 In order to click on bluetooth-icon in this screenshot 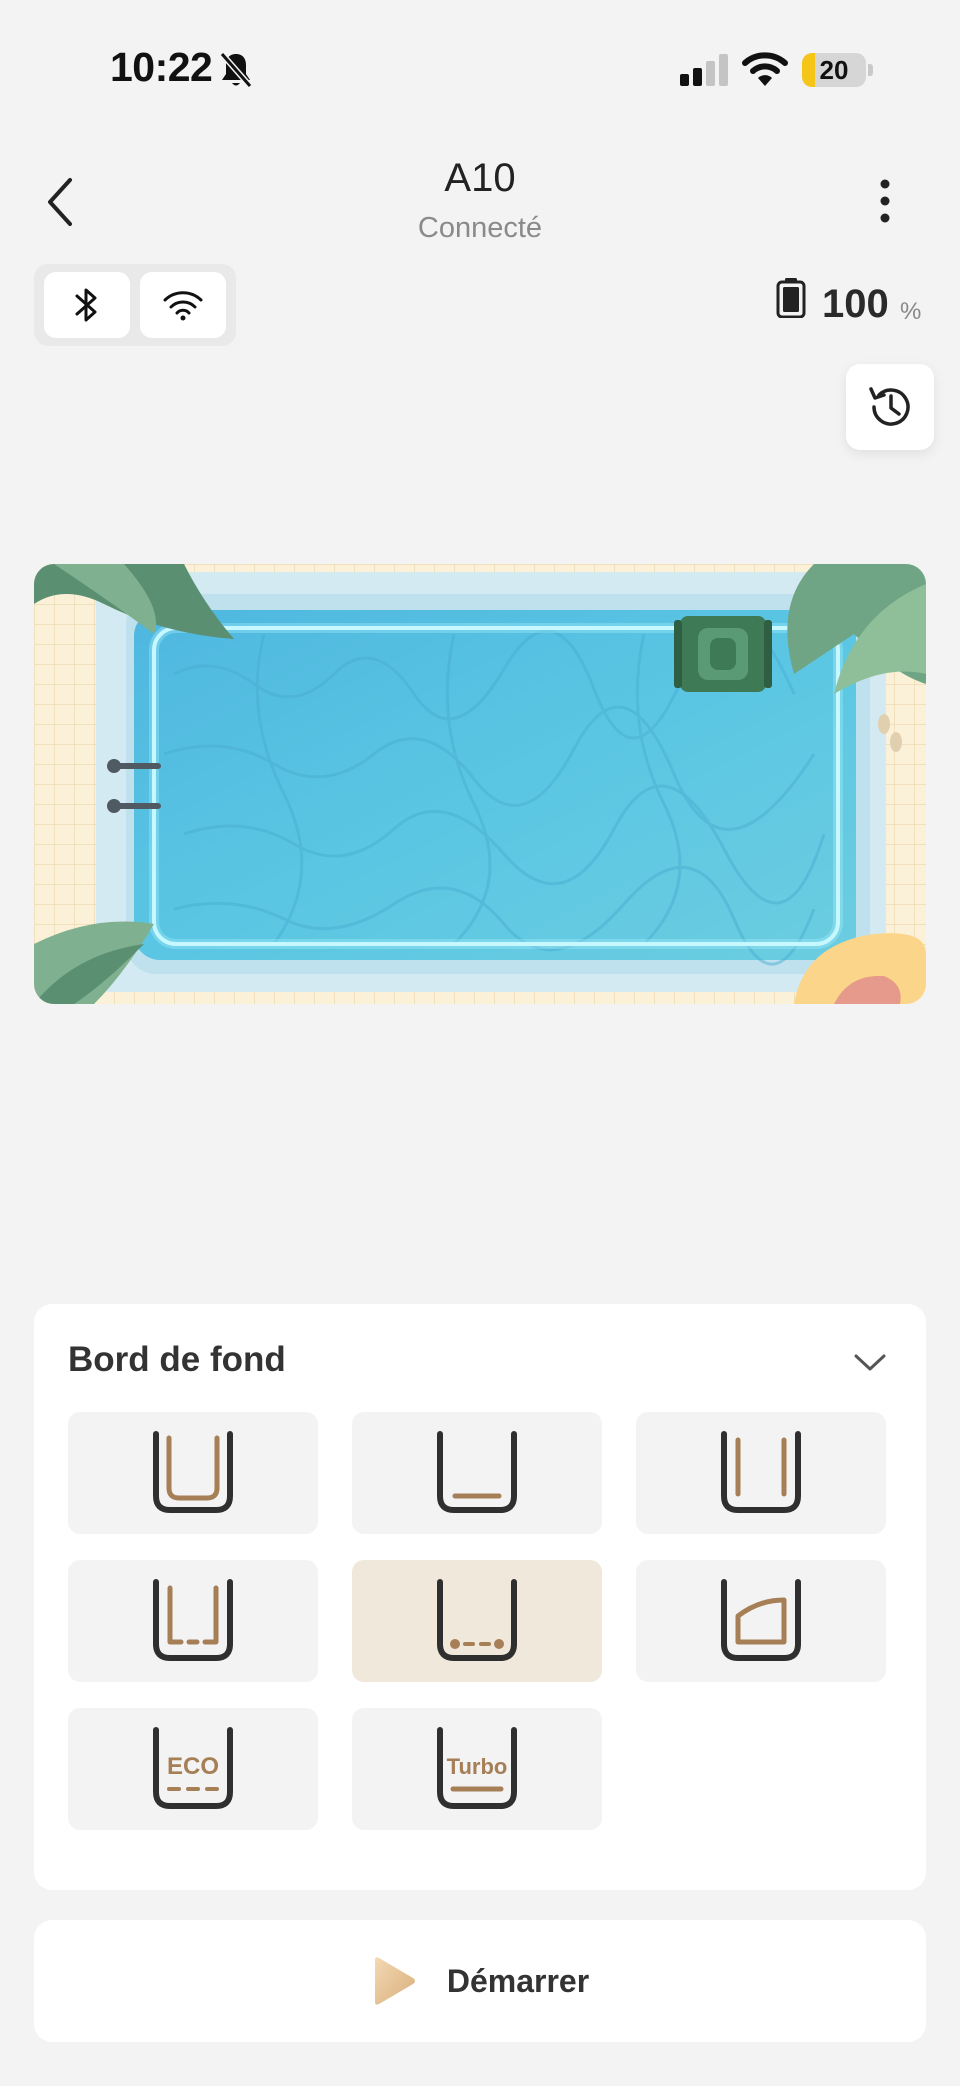, I will do `click(86, 305)`.